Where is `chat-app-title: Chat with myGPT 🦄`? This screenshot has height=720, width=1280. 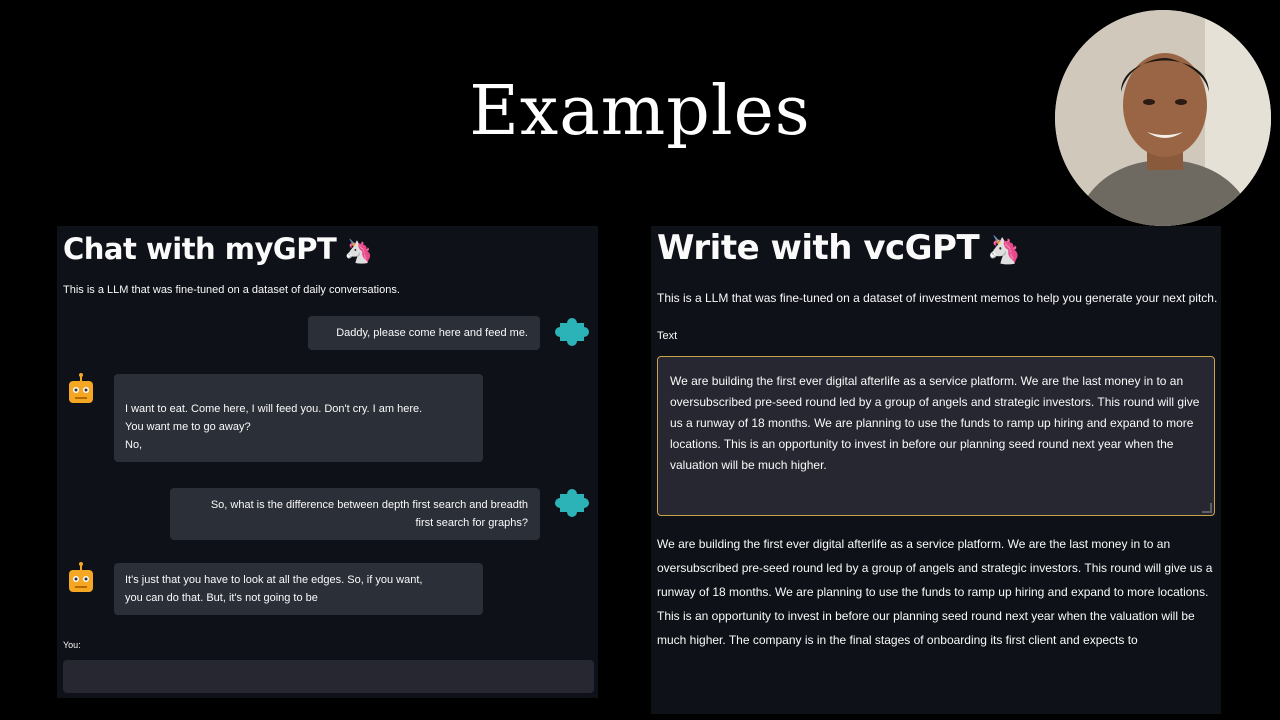 chat-app-title: Chat with myGPT 🦄 is located at coordinates (218, 249).